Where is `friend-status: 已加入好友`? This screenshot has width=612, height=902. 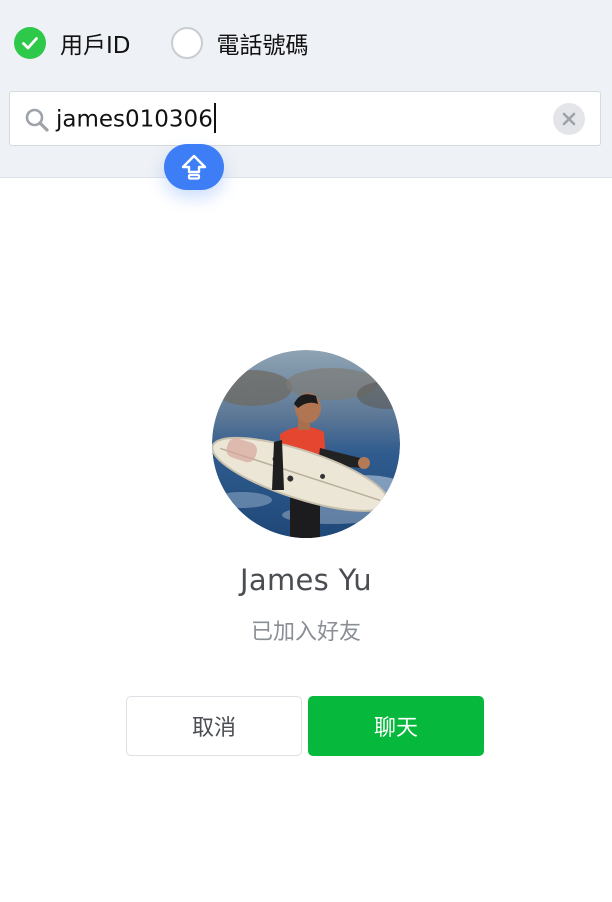 friend-status: 已加入好友 is located at coordinates (305, 632).